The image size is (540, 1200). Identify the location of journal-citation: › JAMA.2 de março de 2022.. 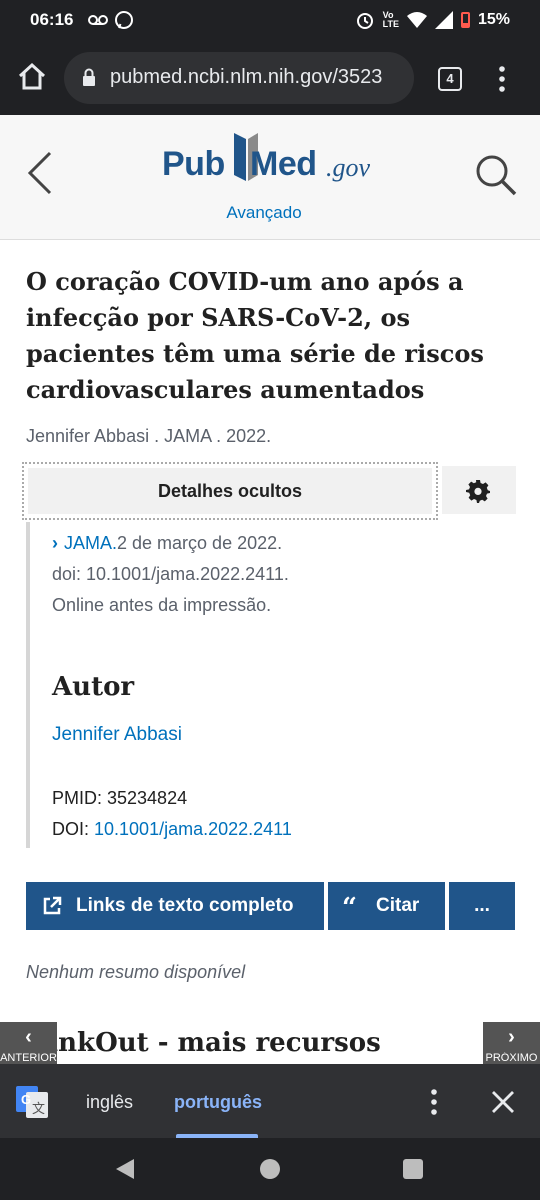
(167, 543).